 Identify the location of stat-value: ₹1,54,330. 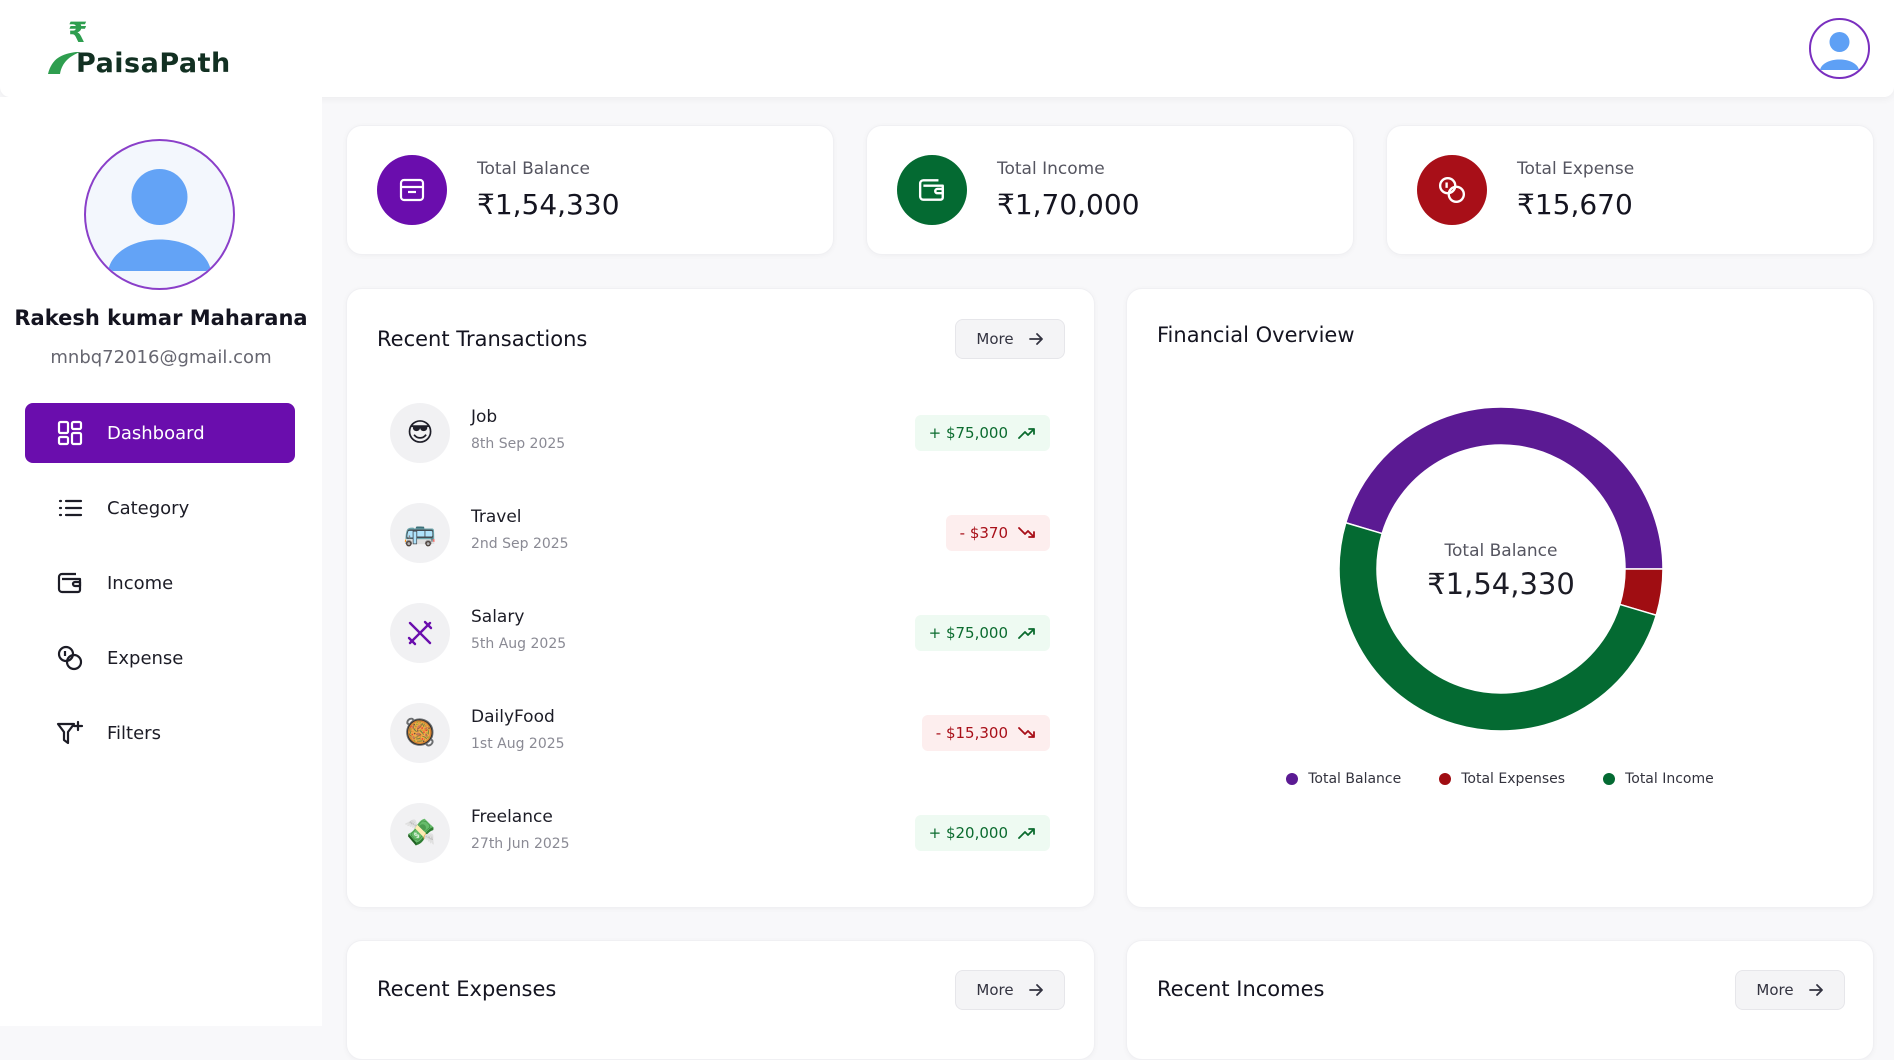
(548, 204).